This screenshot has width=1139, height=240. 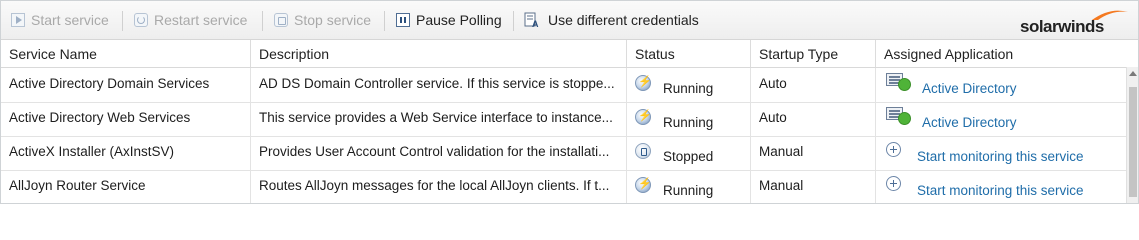 What do you see at coordinates (688, 156) in the screenshot?
I see `status-text: Stopped` at bounding box center [688, 156].